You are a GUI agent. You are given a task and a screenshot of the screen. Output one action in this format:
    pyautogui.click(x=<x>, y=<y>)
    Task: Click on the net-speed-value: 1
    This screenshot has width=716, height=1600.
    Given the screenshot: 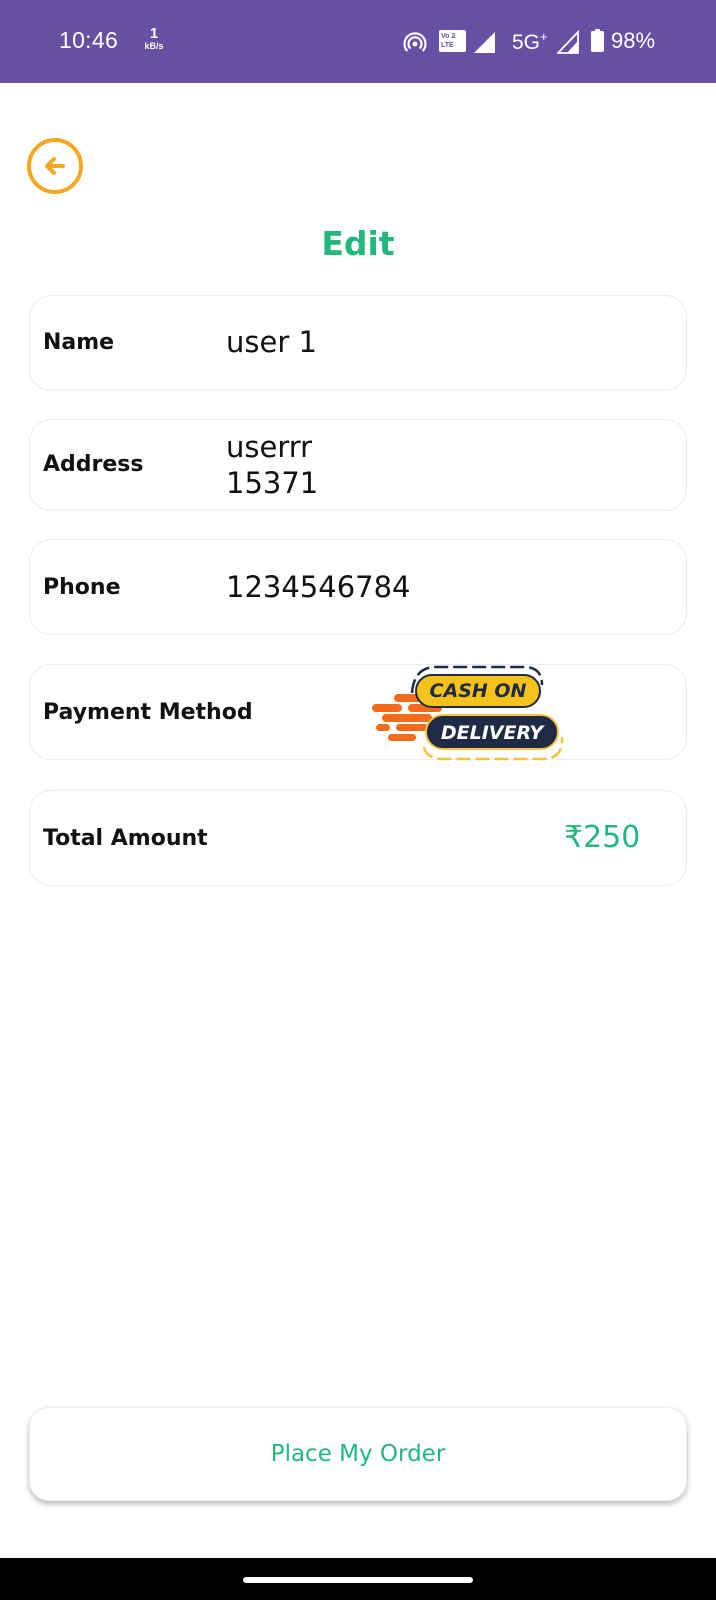 What is the action you would take?
    pyautogui.click(x=154, y=33)
    